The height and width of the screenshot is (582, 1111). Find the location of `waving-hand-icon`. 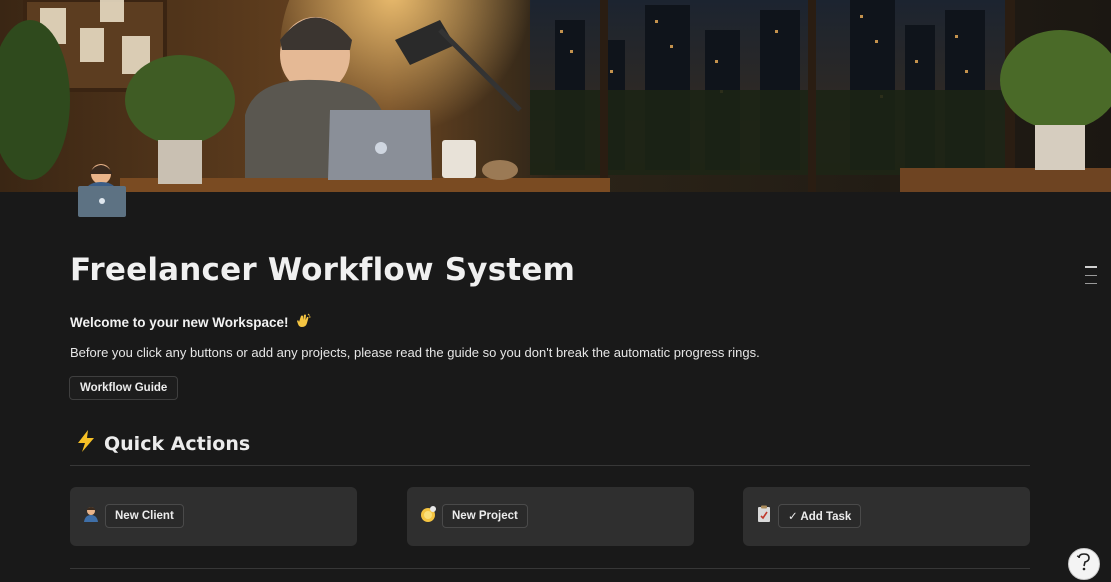

waving-hand-icon is located at coordinates (303, 322).